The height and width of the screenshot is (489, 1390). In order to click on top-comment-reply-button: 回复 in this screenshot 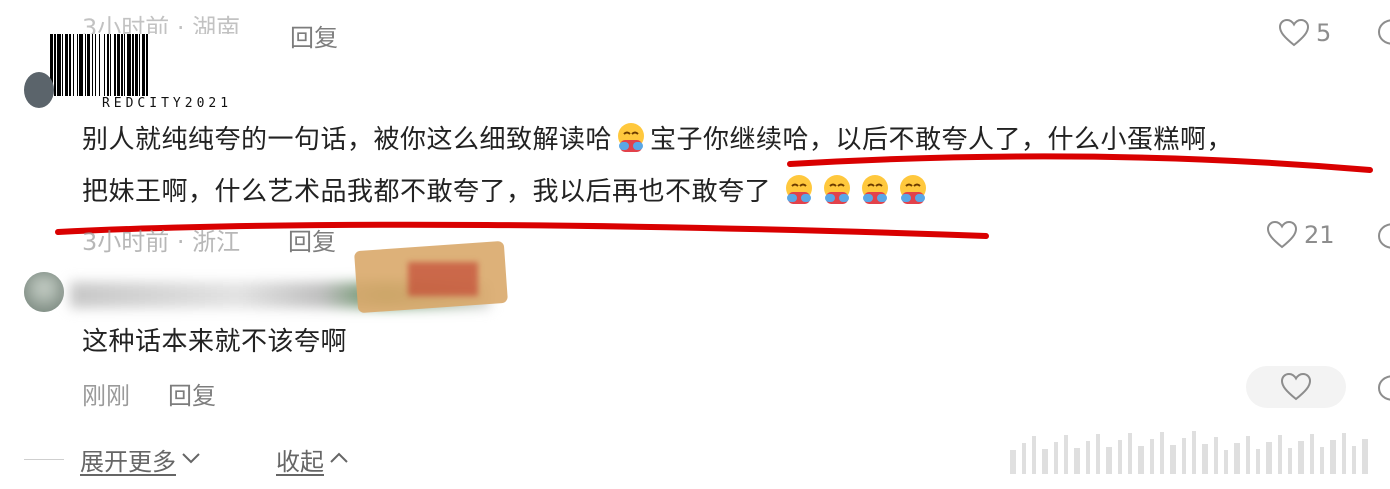, I will do `click(314, 35)`.